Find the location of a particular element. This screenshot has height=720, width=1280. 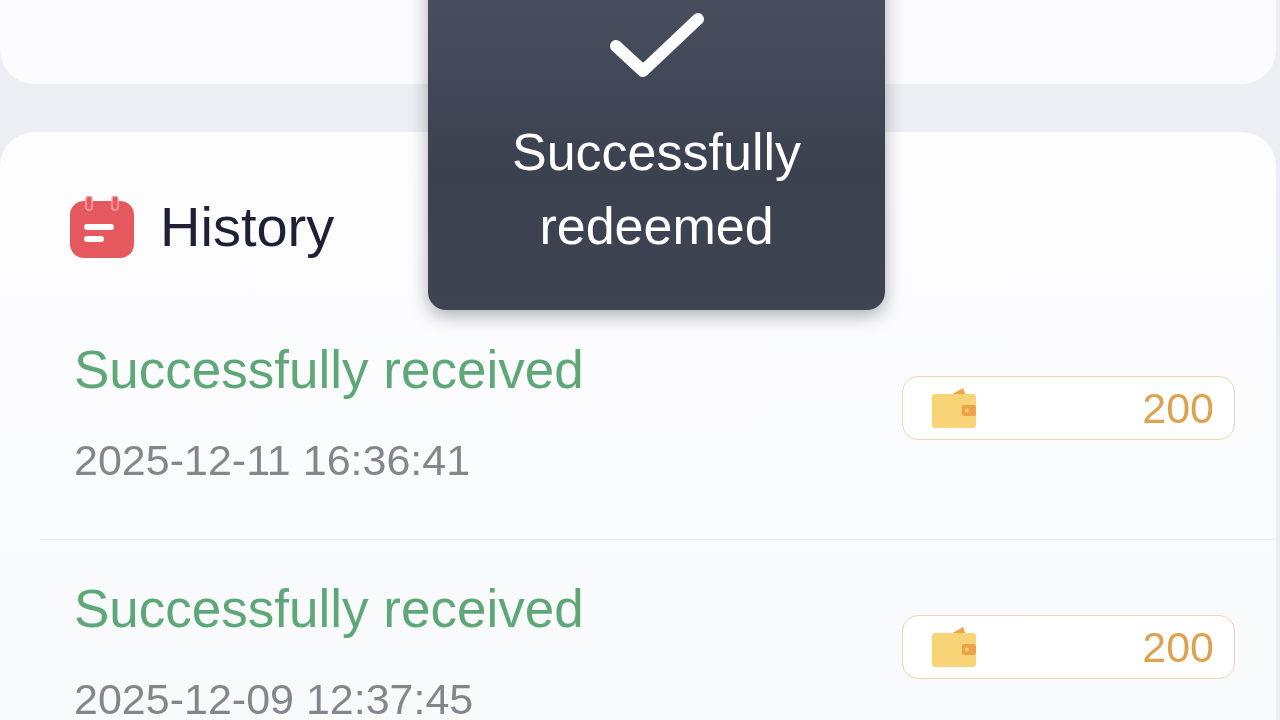

record-time: 2025-12-11 16:36:41 is located at coordinates (272, 460).